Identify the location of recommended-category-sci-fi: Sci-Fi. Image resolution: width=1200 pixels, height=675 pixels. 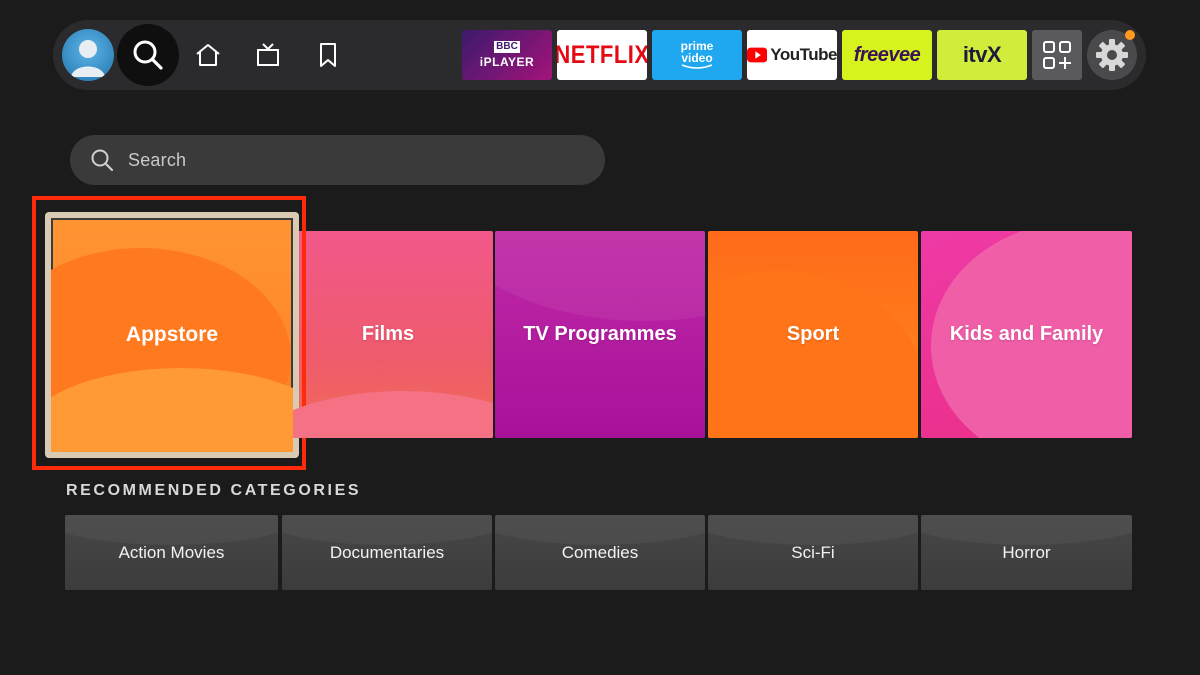
(813, 552).